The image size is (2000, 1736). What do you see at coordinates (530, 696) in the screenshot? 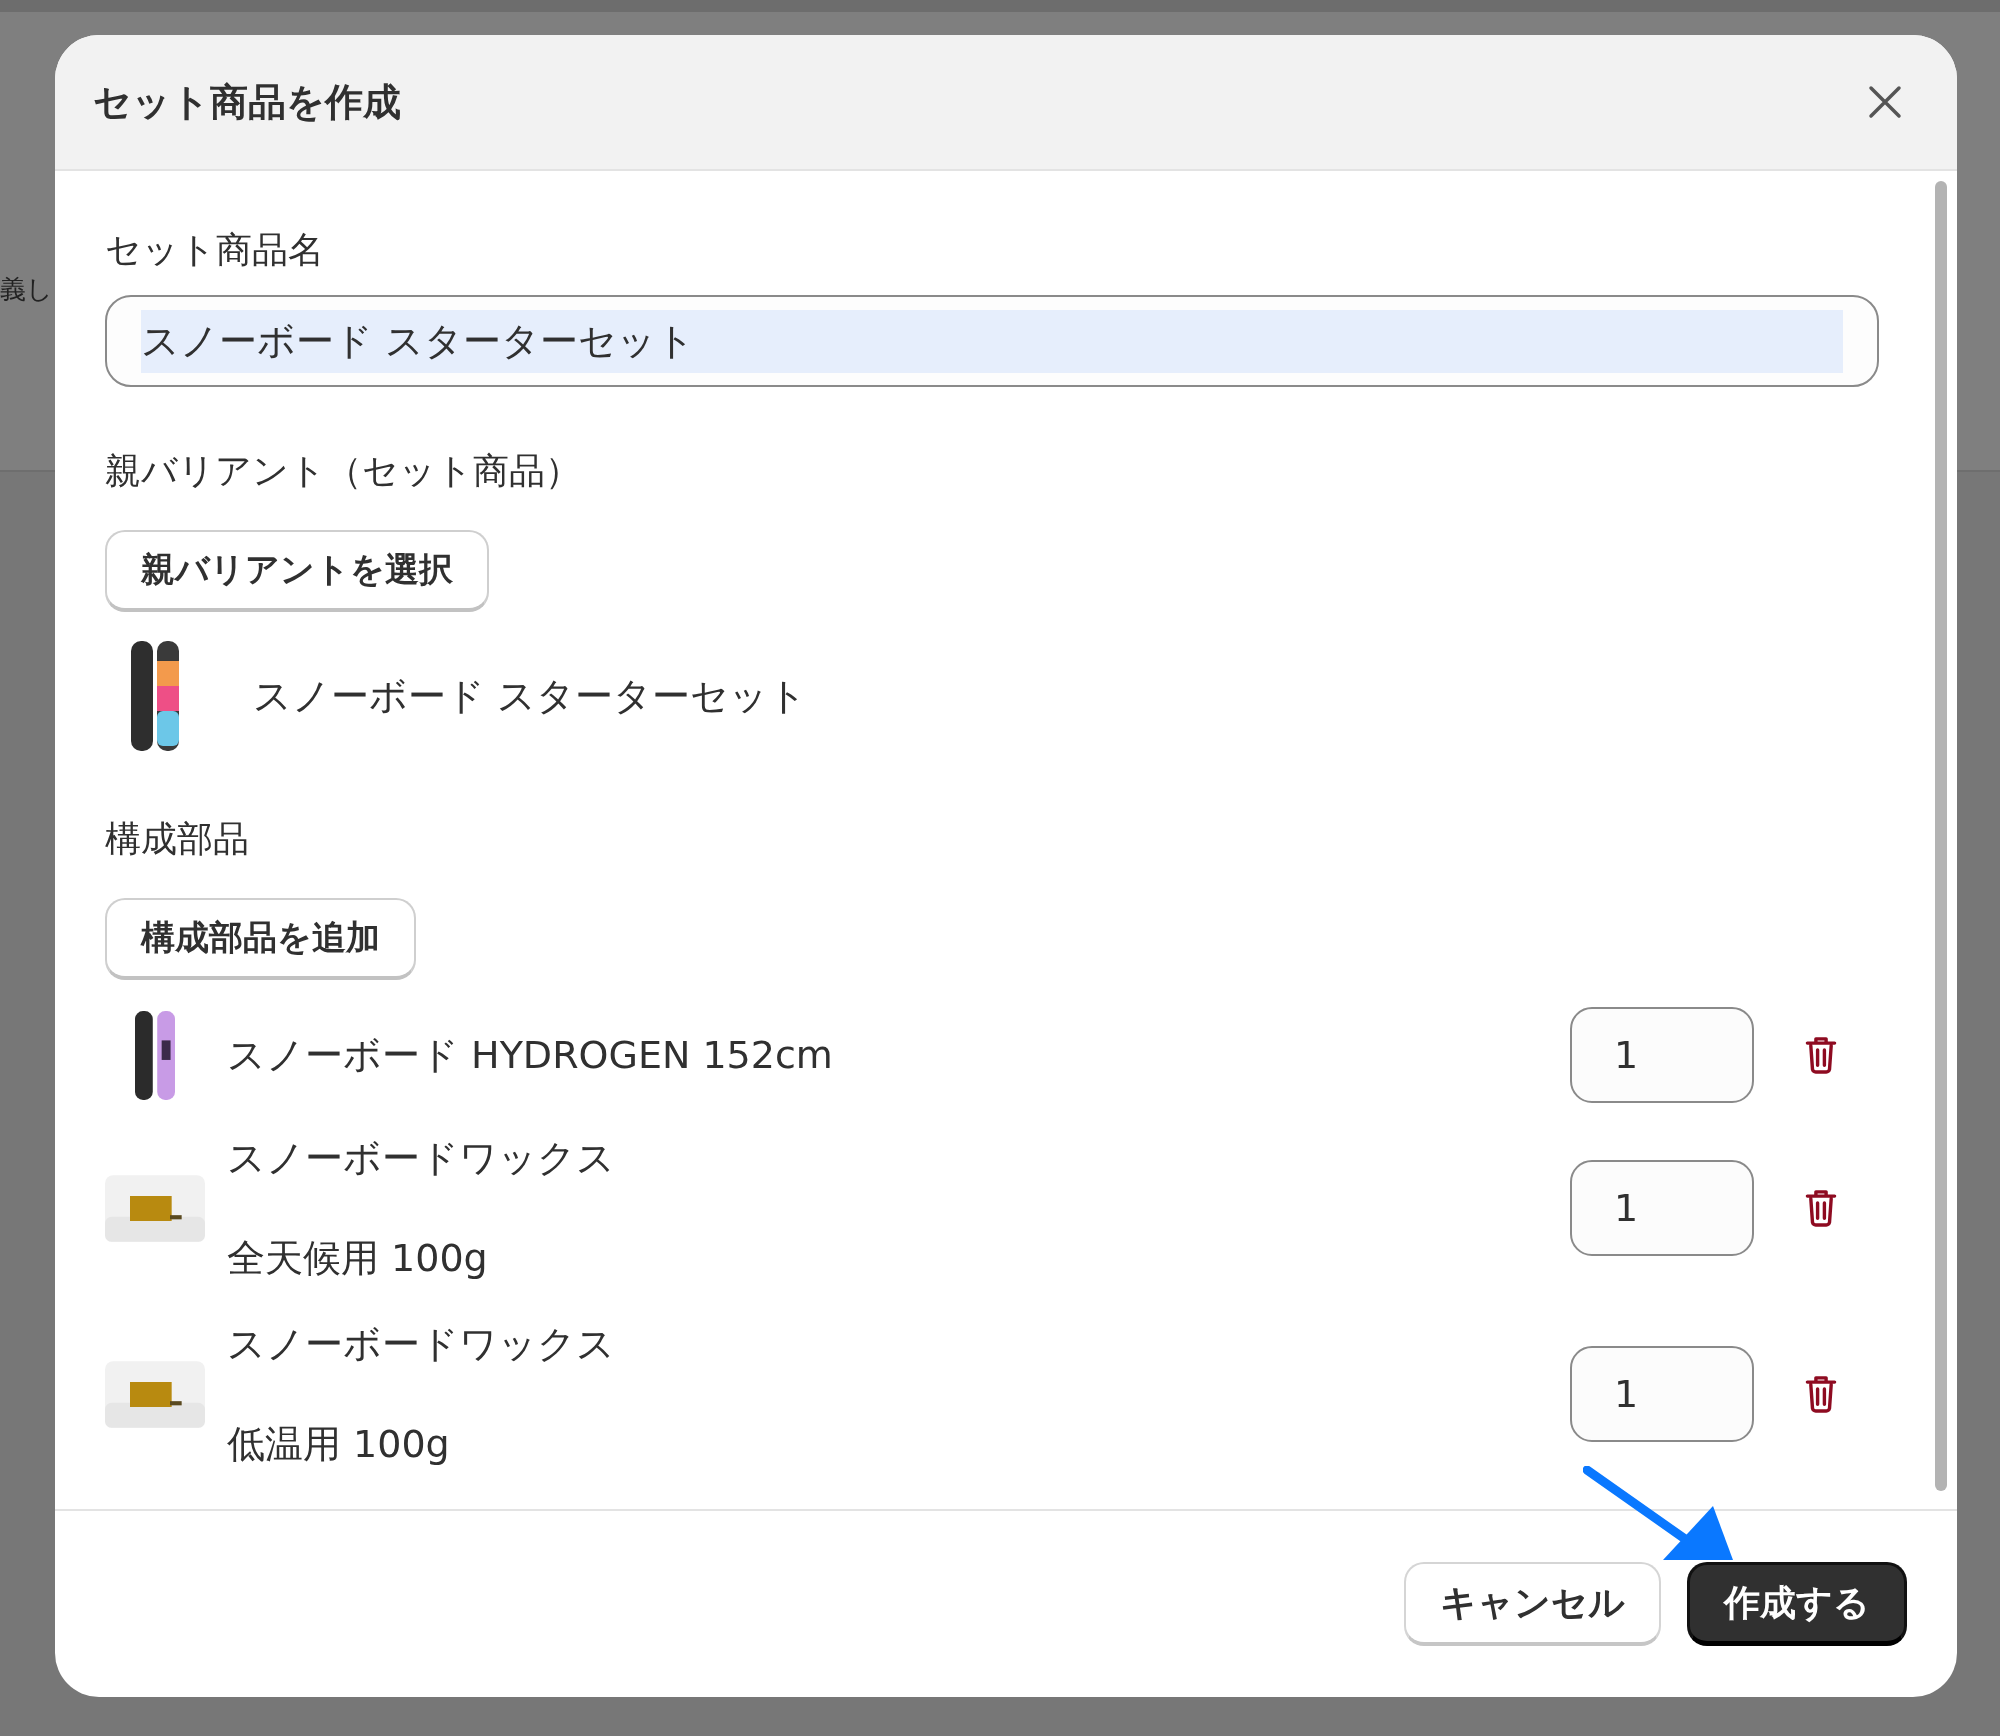
I see `product-name: スノーボード スターターセット` at bounding box center [530, 696].